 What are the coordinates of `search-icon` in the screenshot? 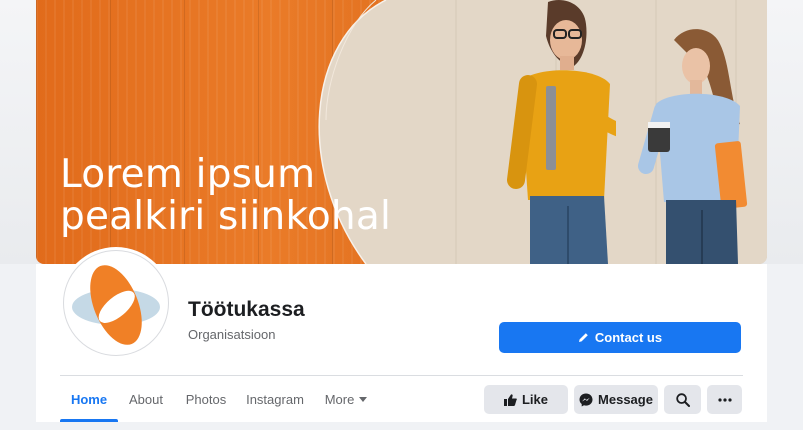 It's located at (682, 399).